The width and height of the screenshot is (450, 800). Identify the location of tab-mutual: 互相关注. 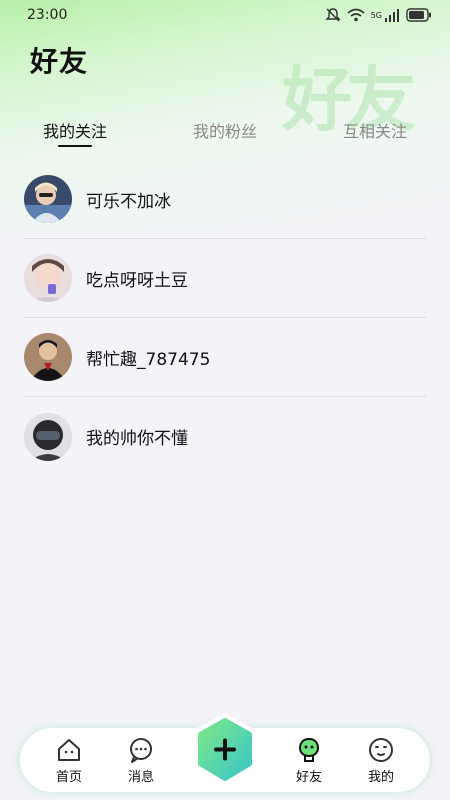
(375, 132).